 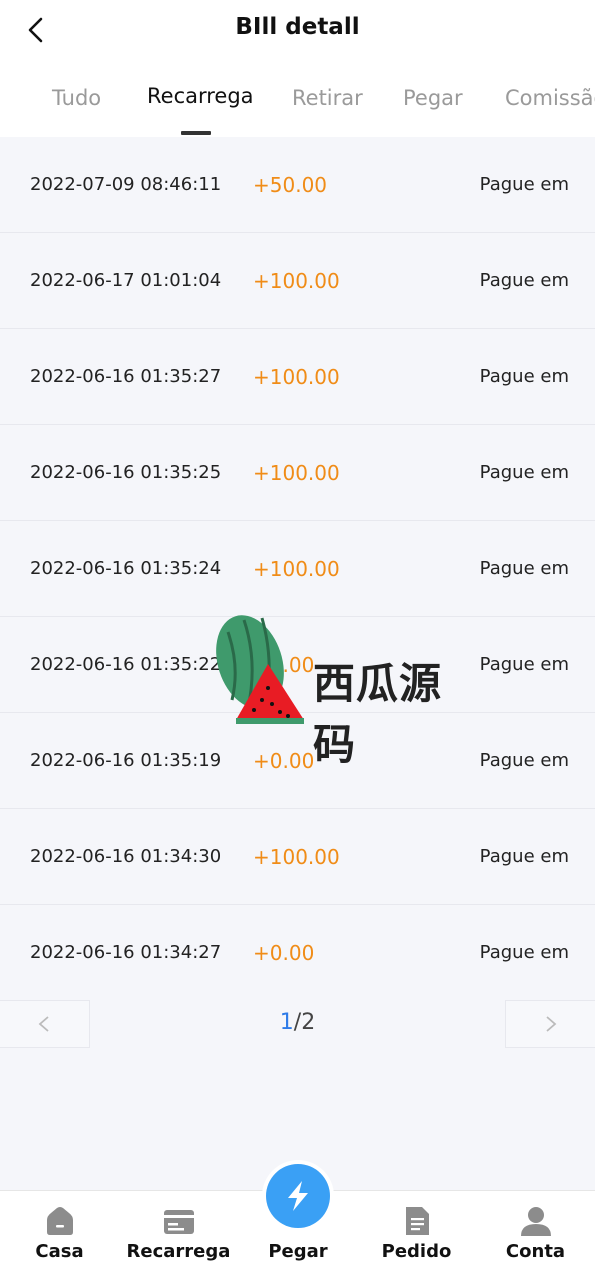 What do you see at coordinates (290, 185) in the screenshot?
I see `bill-amount: +50.00` at bounding box center [290, 185].